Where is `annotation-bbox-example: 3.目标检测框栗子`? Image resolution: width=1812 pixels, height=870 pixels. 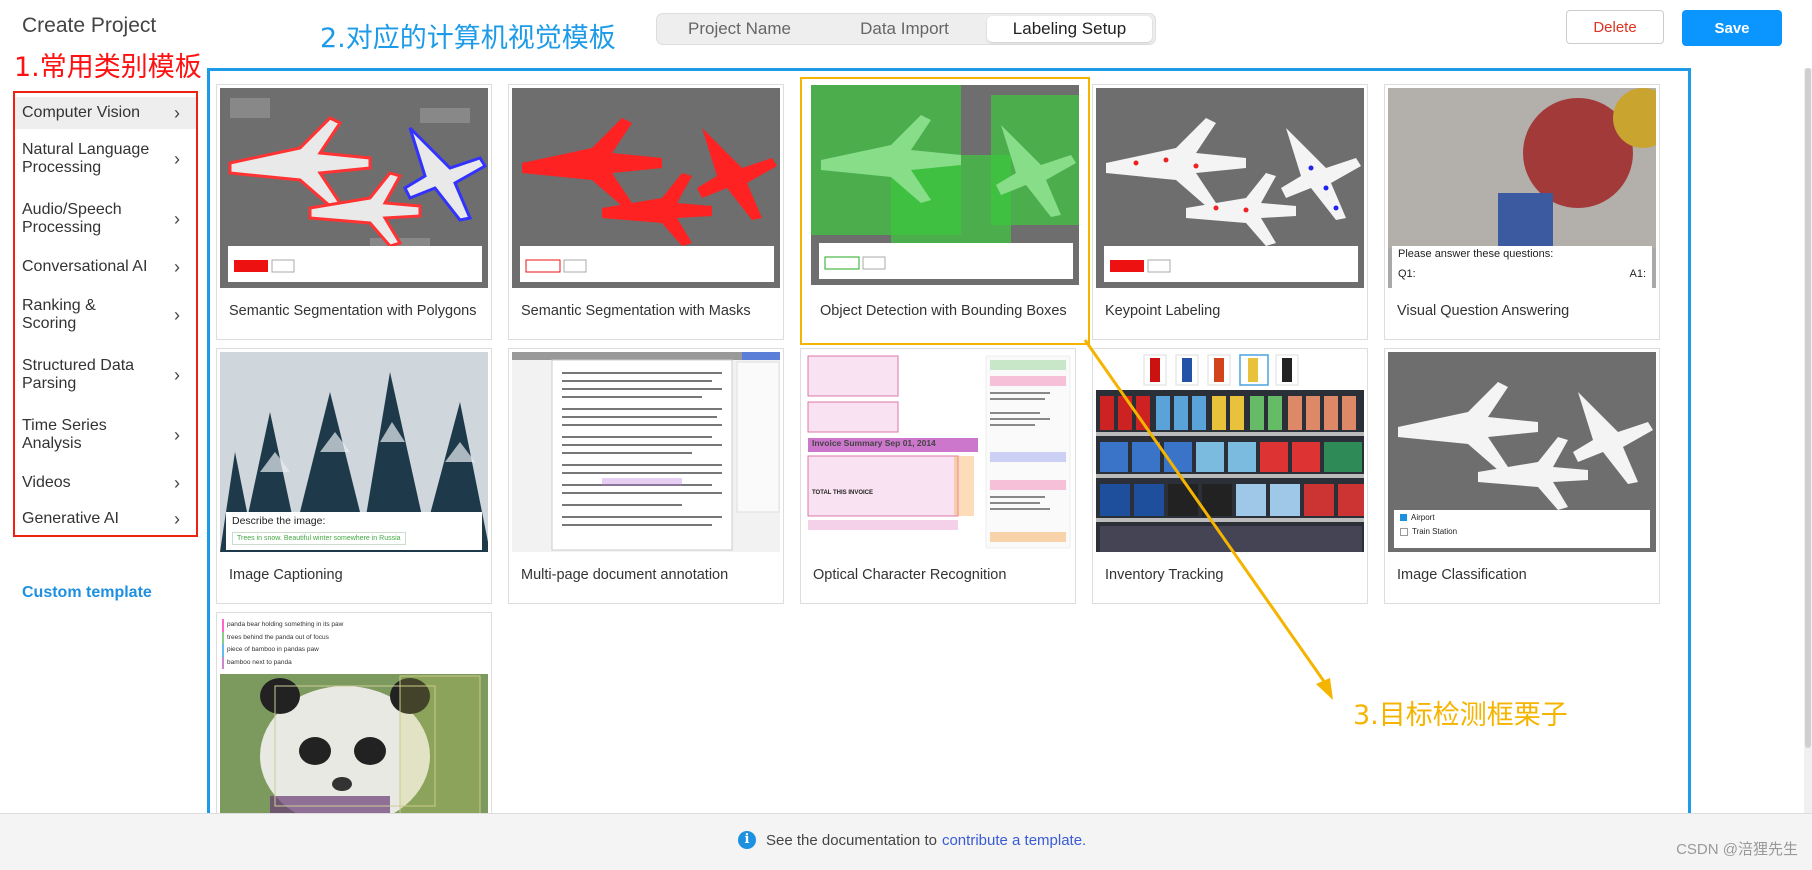
annotation-bbox-example: 3.目标检测框栗子 is located at coordinates (1460, 715).